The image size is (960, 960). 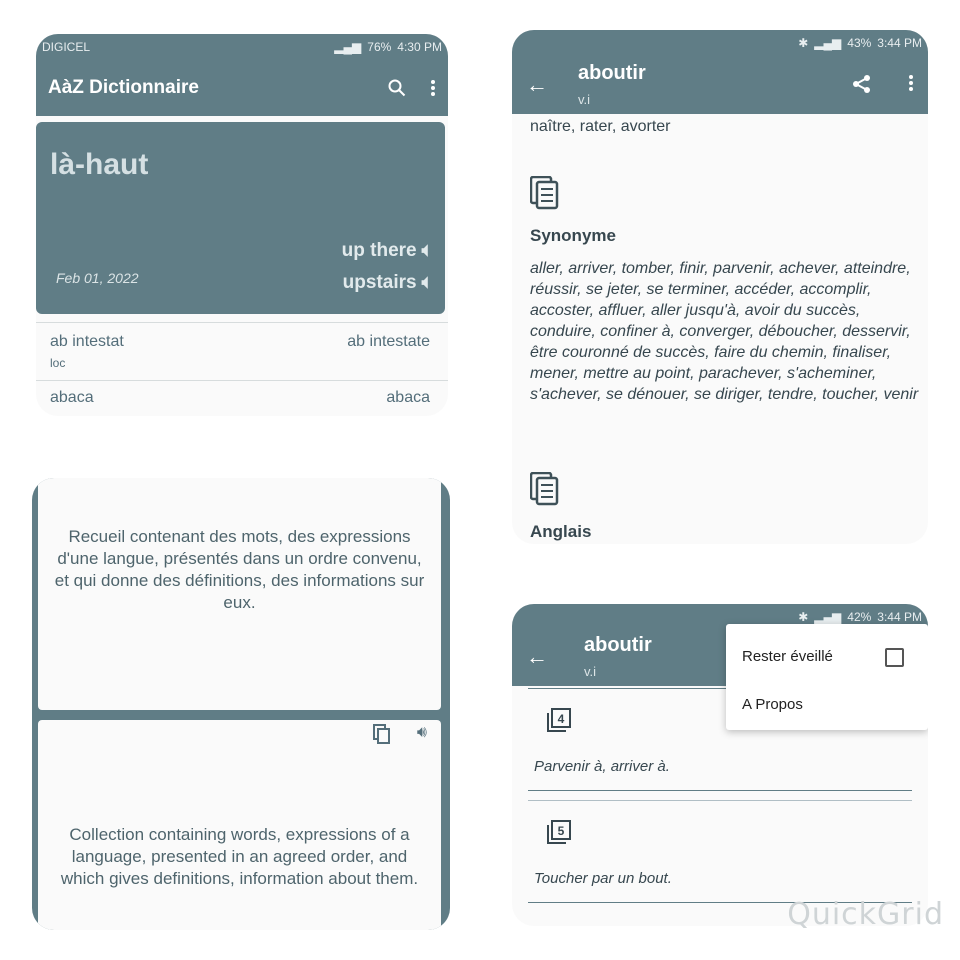 I want to click on speaker-icon: 🔊︎, so click(x=422, y=733).